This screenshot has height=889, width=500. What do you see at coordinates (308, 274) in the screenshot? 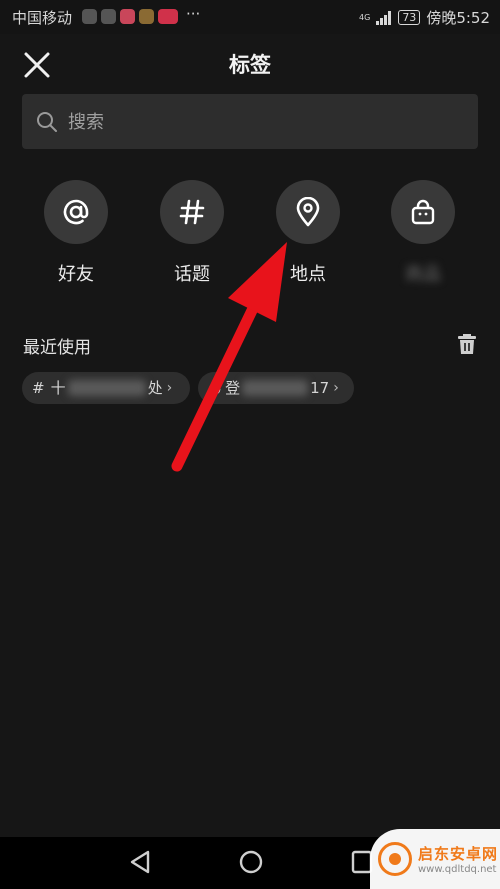
I see `category-label: 地点` at bounding box center [308, 274].